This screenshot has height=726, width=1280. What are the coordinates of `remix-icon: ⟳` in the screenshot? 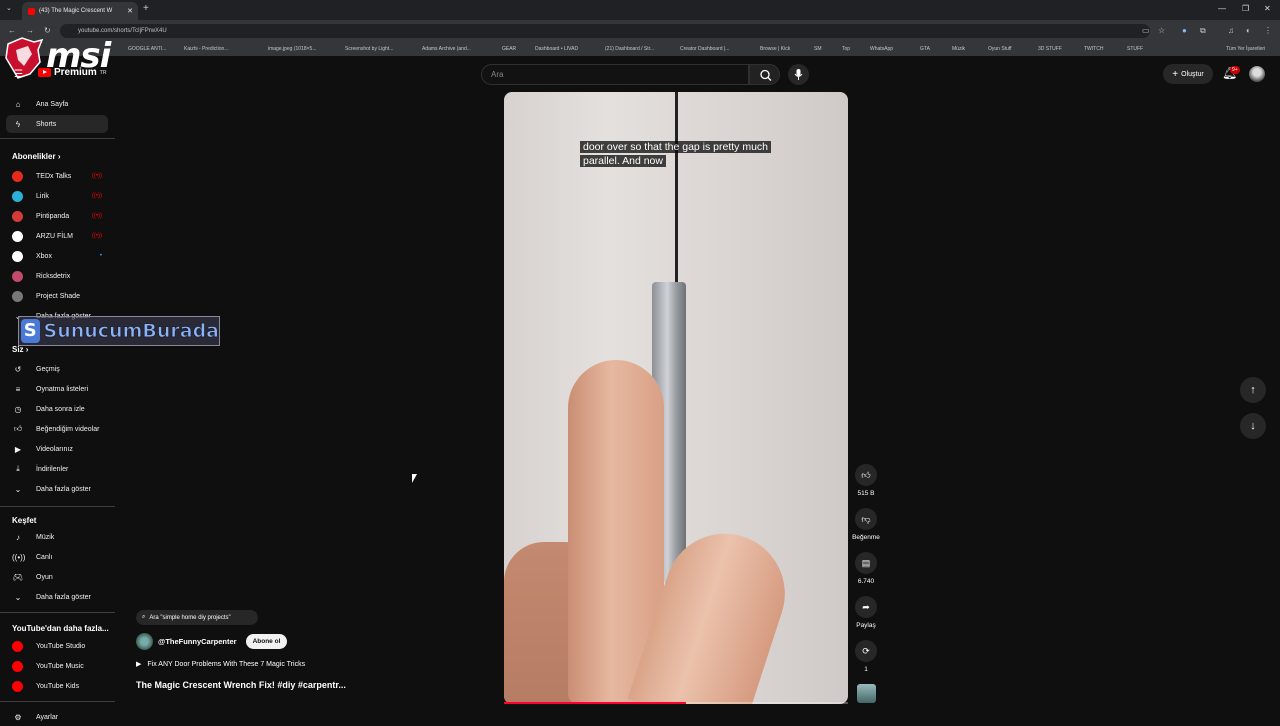 It's located at (866, 651).